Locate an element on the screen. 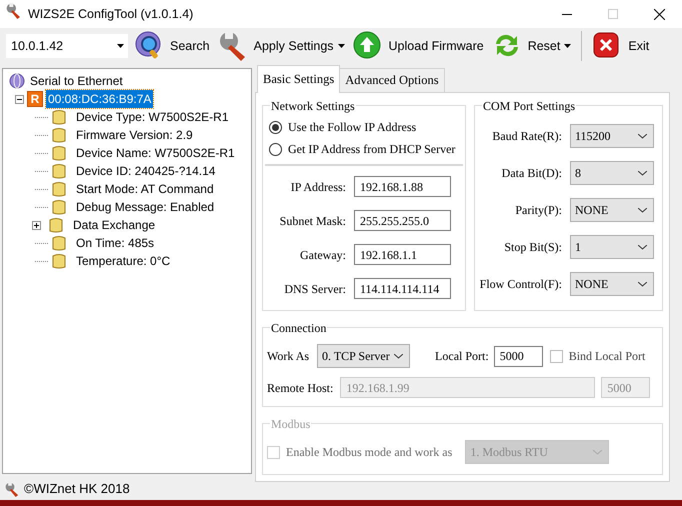  input-field: 5000 is located at coordinates (518, 356).